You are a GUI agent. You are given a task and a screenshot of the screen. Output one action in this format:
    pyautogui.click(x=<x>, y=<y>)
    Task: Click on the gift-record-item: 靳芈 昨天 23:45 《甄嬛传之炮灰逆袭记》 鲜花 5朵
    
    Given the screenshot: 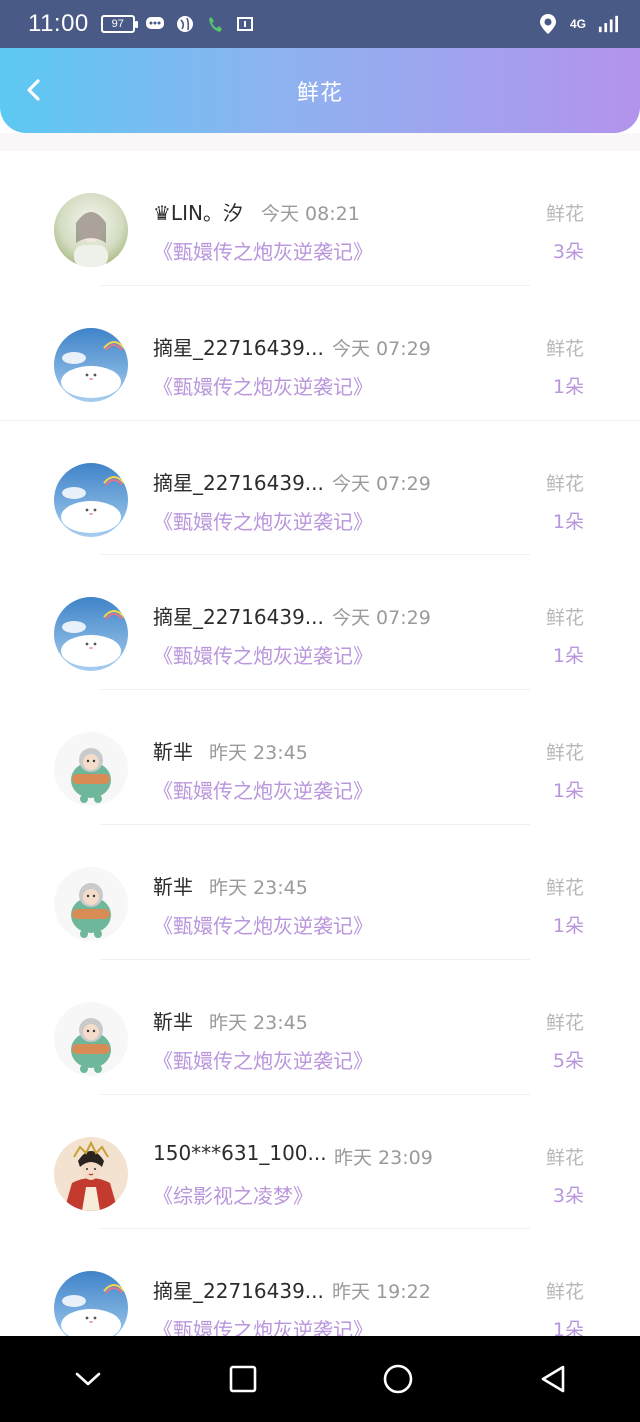 What is the action you would take?
    pyautogui.click(x=320, y=1027)
    